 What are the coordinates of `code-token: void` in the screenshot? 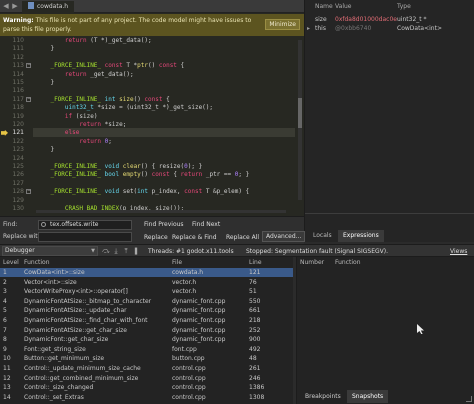 It's located at (112, 166).